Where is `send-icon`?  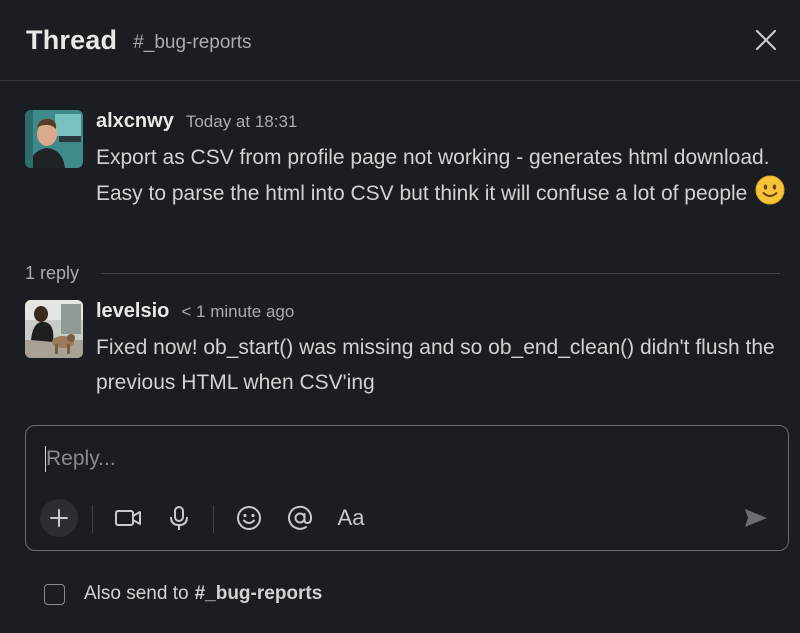 send-icon is located at coordinates (756, 518).